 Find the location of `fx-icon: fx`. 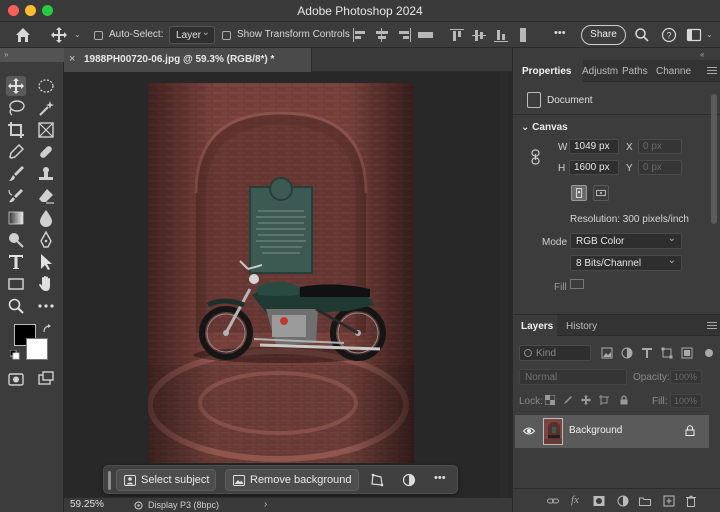

fx-icon: fx is located at coordinates (575, 500).